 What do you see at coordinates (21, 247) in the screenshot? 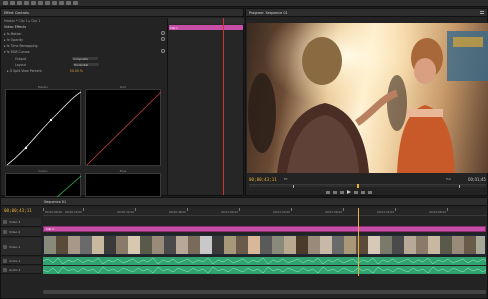
I see `track-header-v1: Video 1` at bounding box center [21, 247].